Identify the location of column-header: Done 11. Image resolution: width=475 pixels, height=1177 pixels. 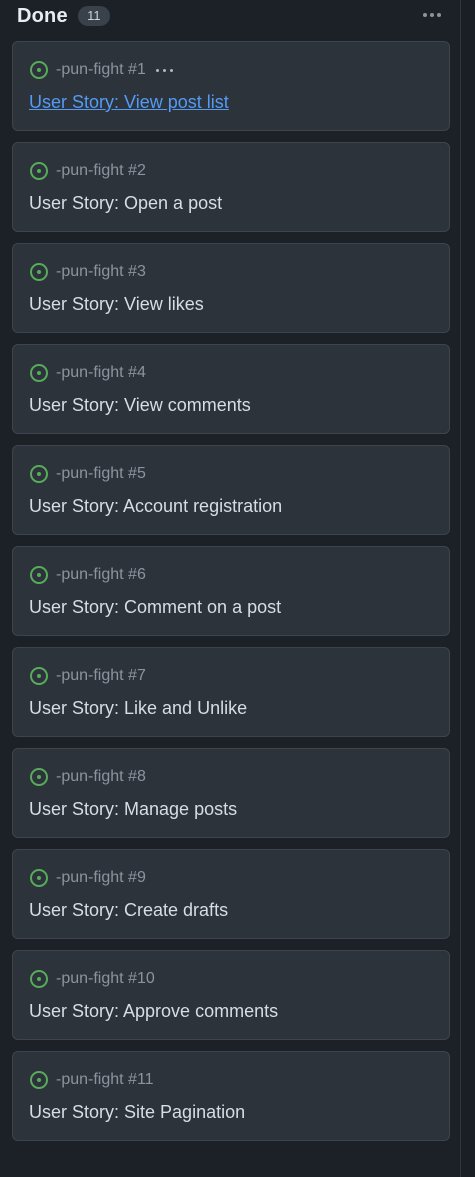
(232, 16).